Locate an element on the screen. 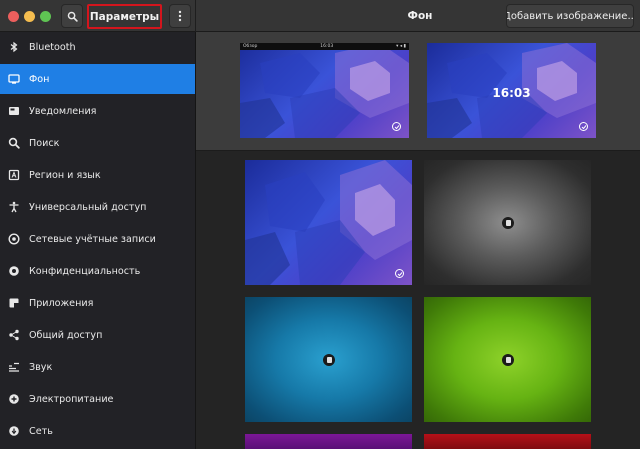  sharing-icon is located at coordinates (14, 335).